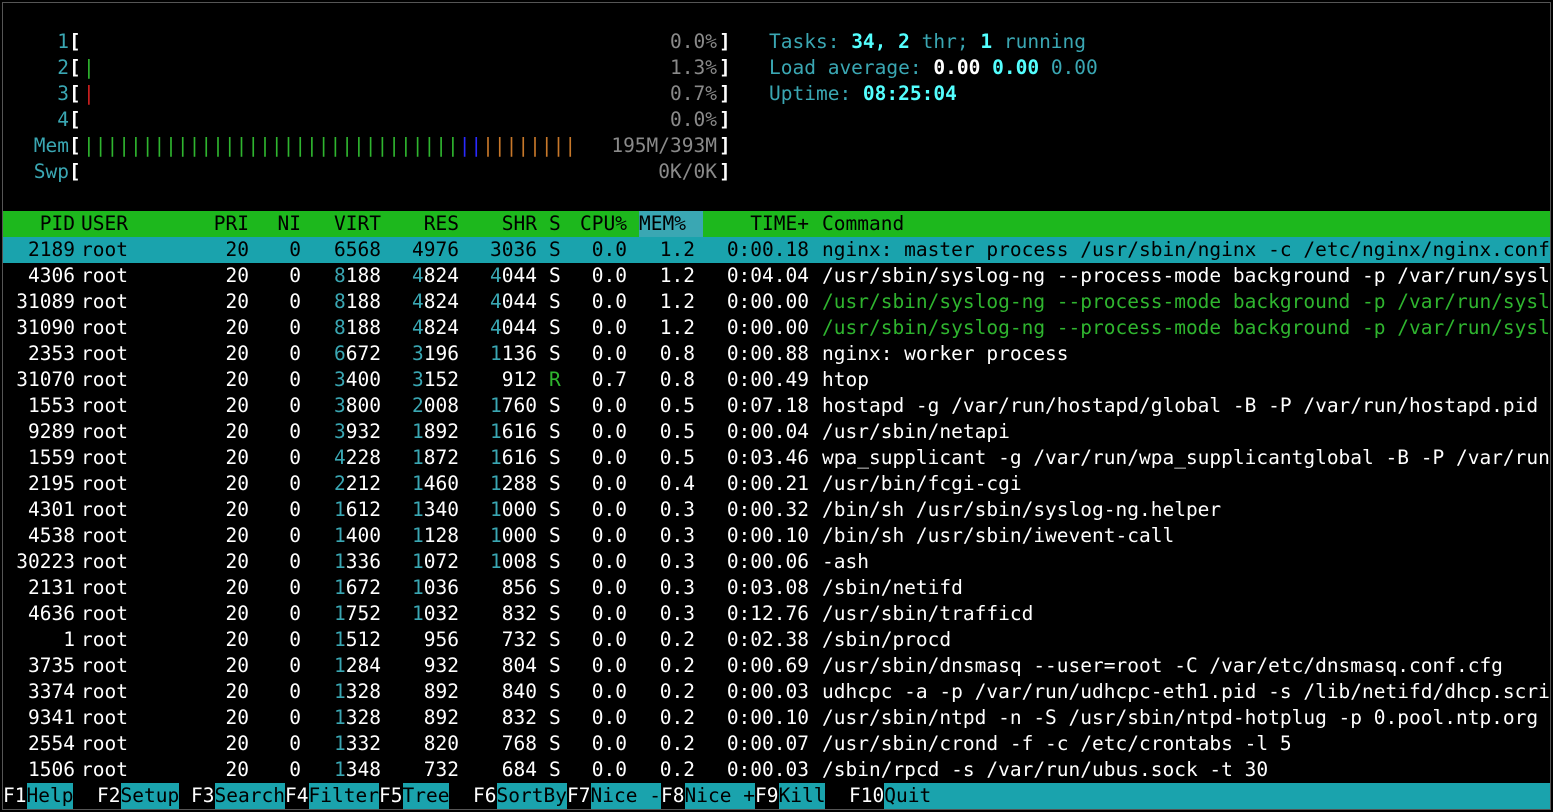  I want to click on cell-mem: 0.2, so click(677, 743).